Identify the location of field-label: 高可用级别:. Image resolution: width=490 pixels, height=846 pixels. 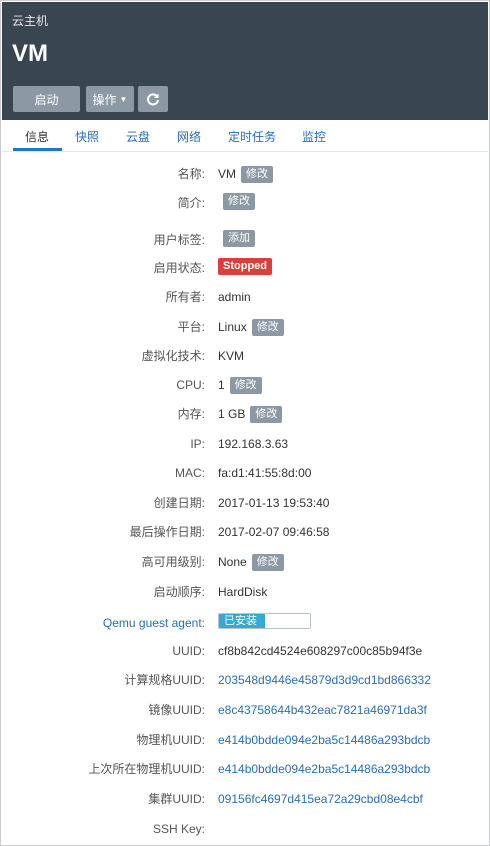
(173, 562).